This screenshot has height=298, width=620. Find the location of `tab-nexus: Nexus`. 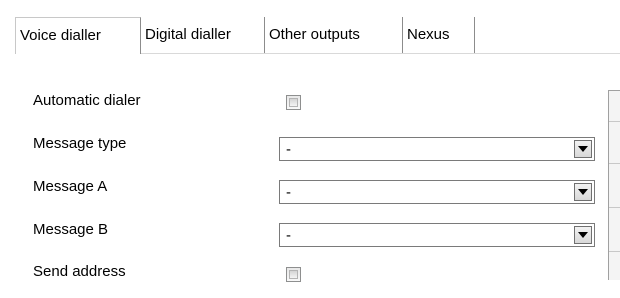

tab-nexus: Nexus is located at coordinates (439, 35).